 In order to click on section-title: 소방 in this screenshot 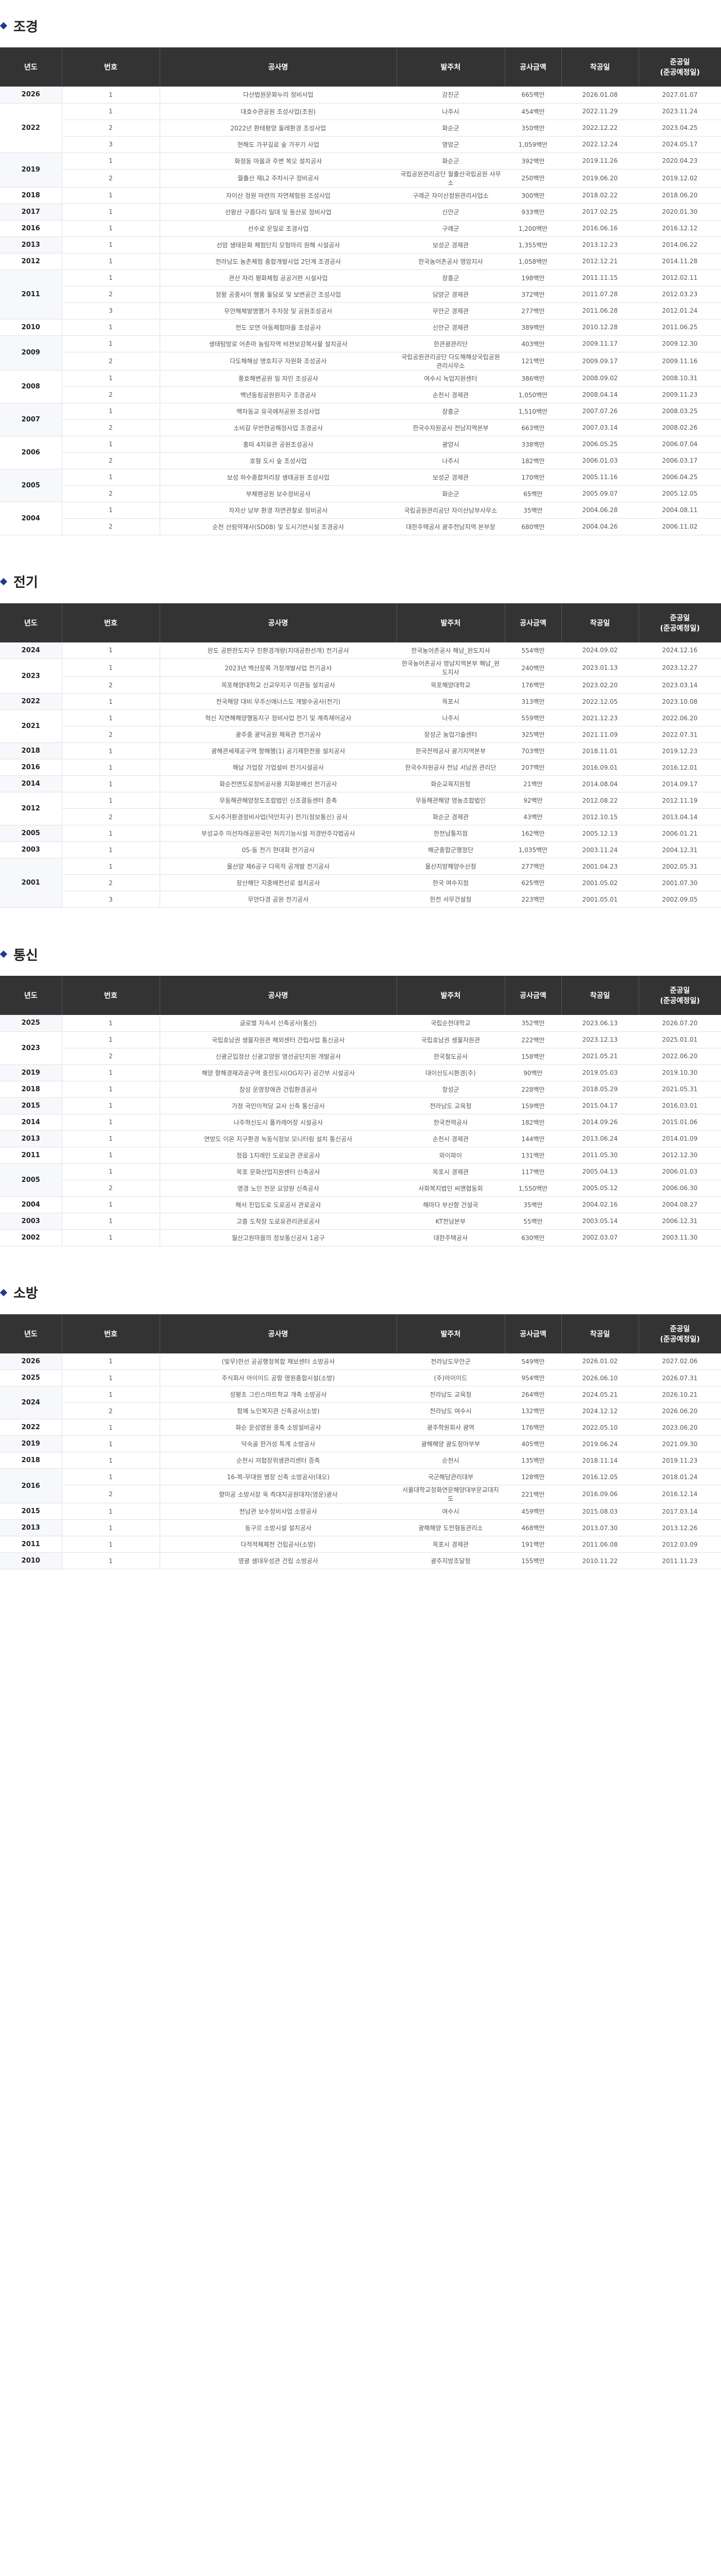, I will do `click(360, 1292)`.